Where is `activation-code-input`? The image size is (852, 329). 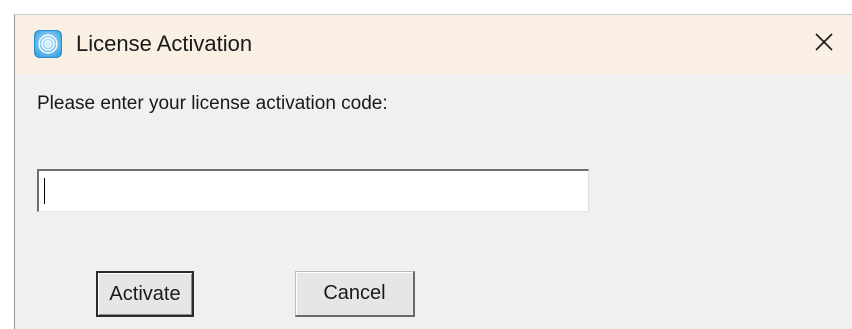 activation-code-input is located at coordinates (313, 190).